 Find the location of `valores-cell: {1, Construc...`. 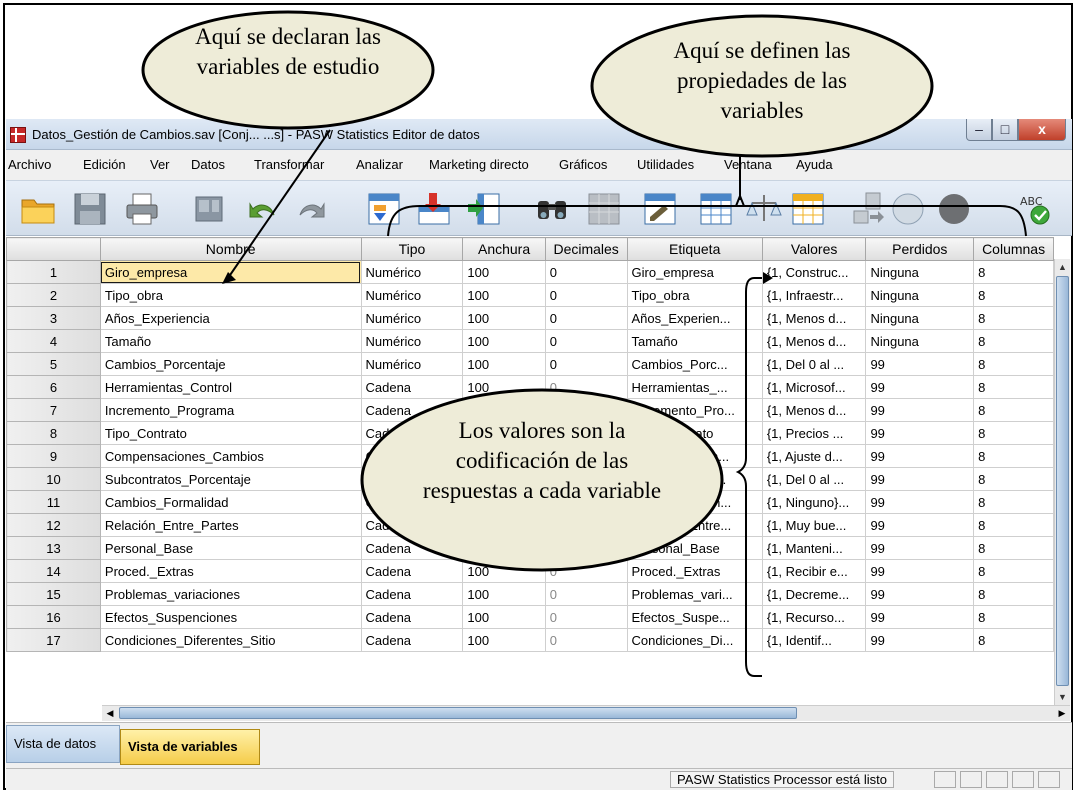

valores-cell: {1, Construc... is located at coordinates (814, 272).